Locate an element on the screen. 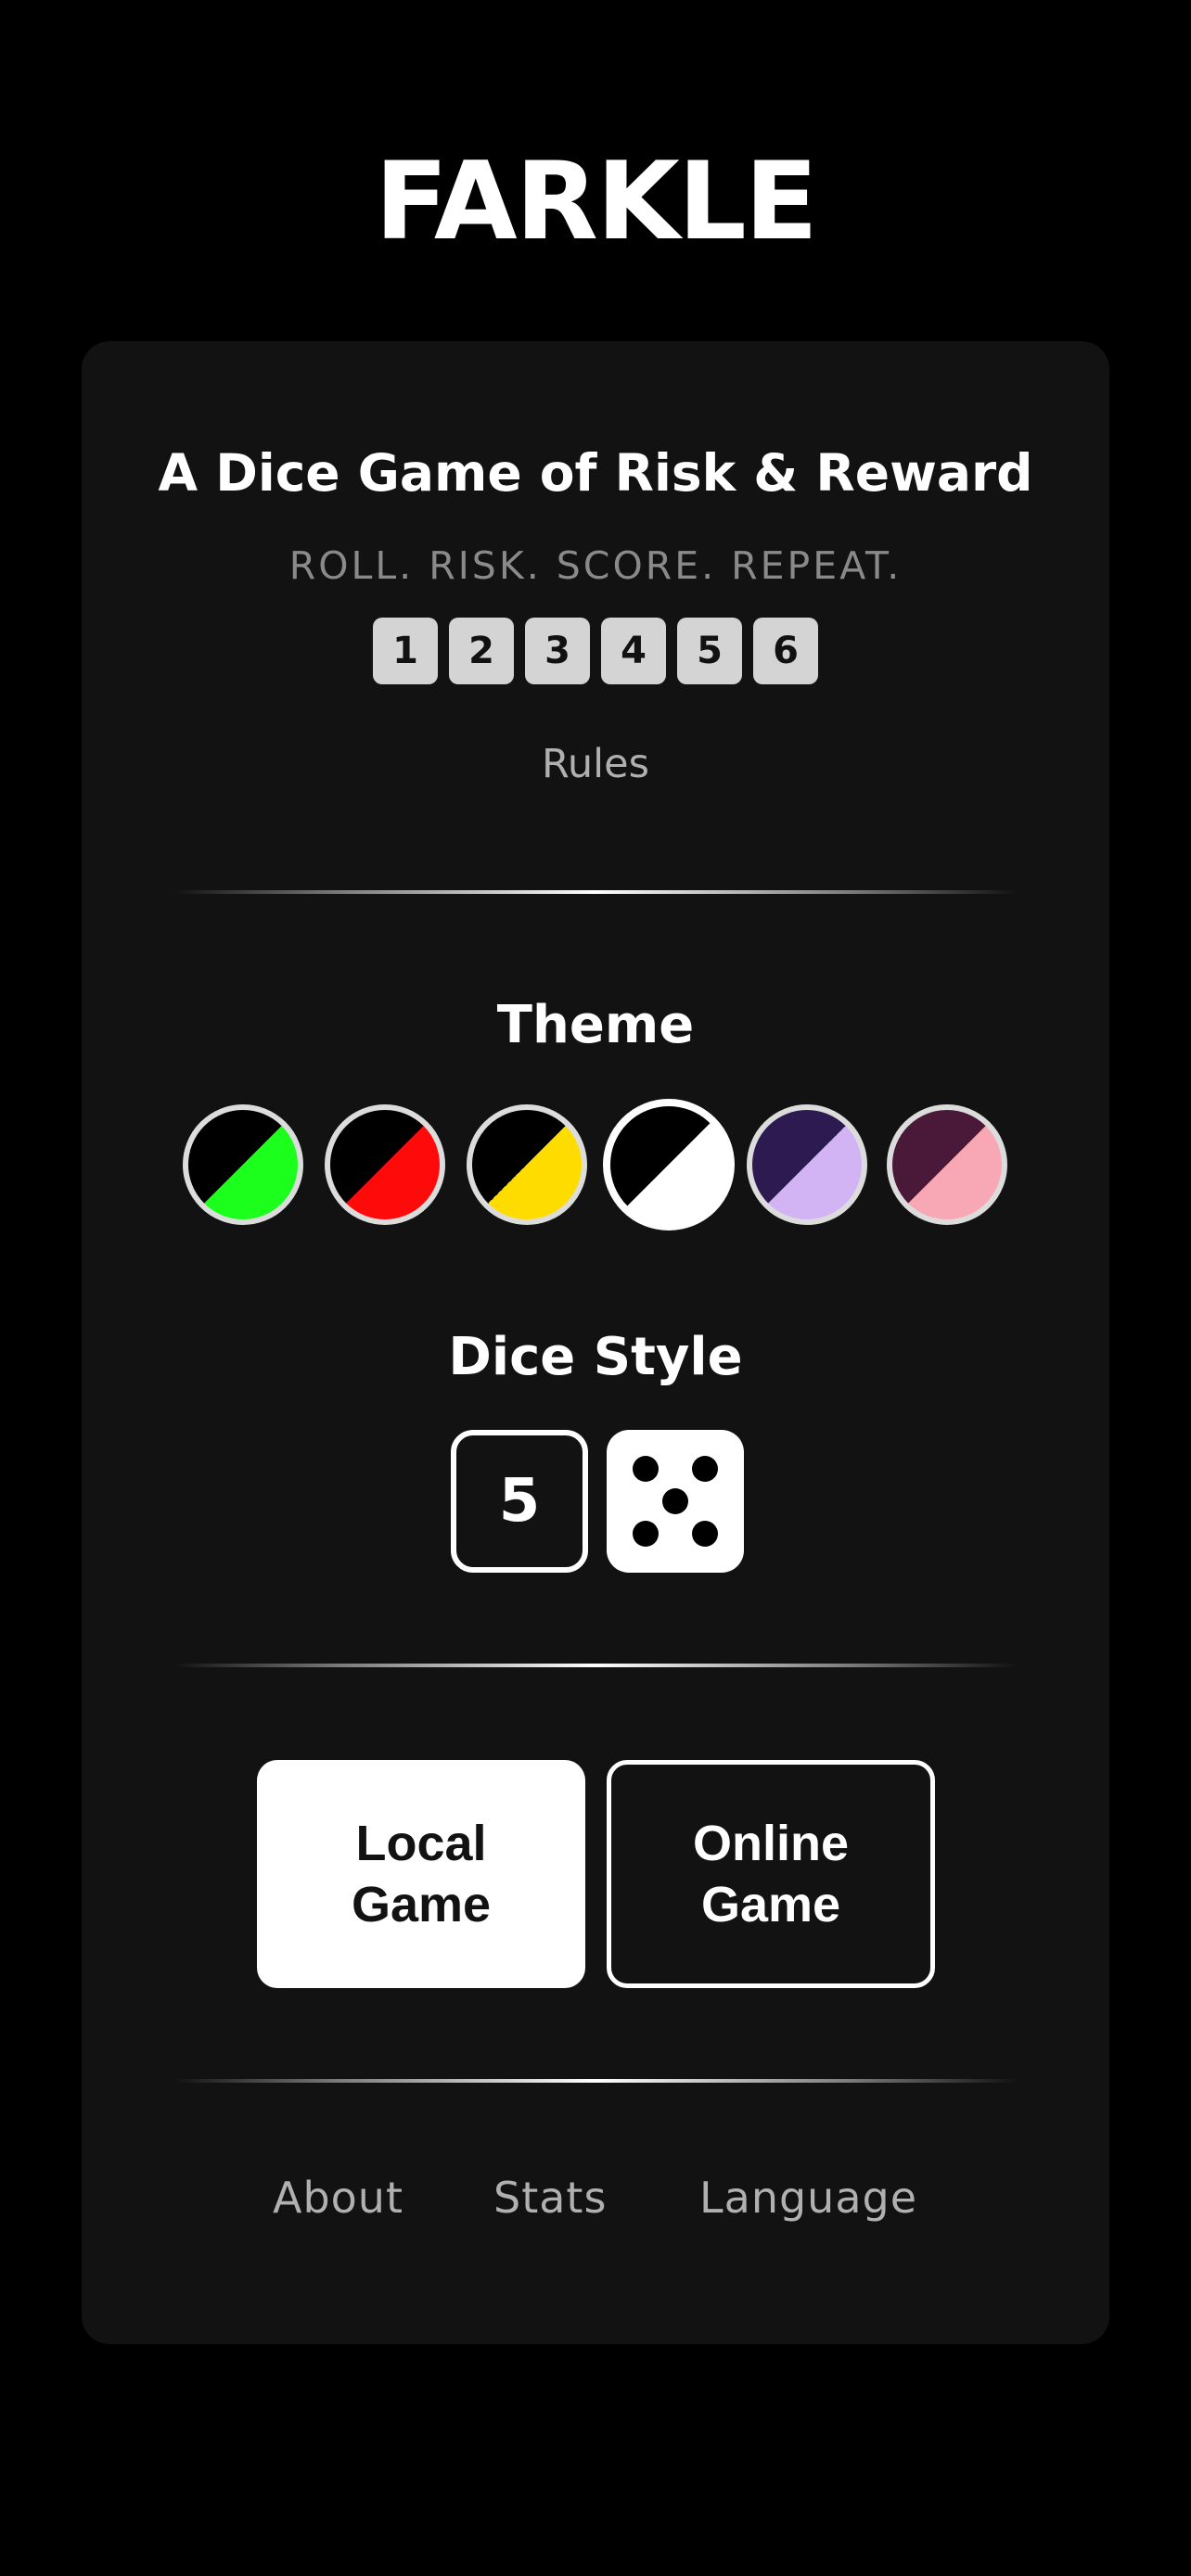 Image resolution: width=1191 pixels, height=2576 pixels. about-link: About is located at coordinates (338, 2197).